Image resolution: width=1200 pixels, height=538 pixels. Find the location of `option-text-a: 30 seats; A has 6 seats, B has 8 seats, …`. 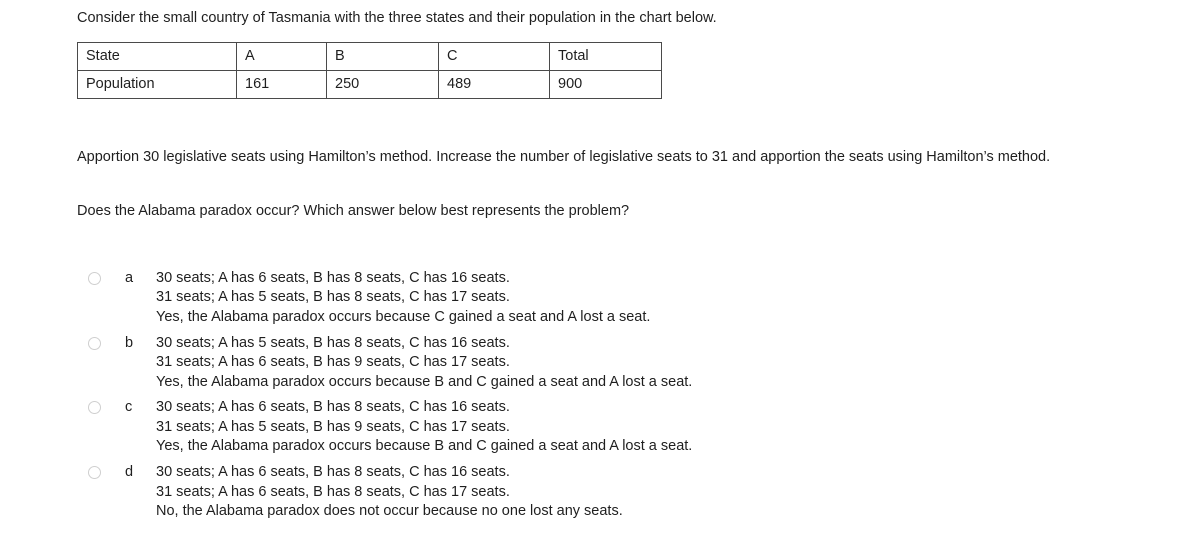

option-text-a: 30 seats; A has 6 seats, B has 8 seats, … is located at coordinates (403, 298).